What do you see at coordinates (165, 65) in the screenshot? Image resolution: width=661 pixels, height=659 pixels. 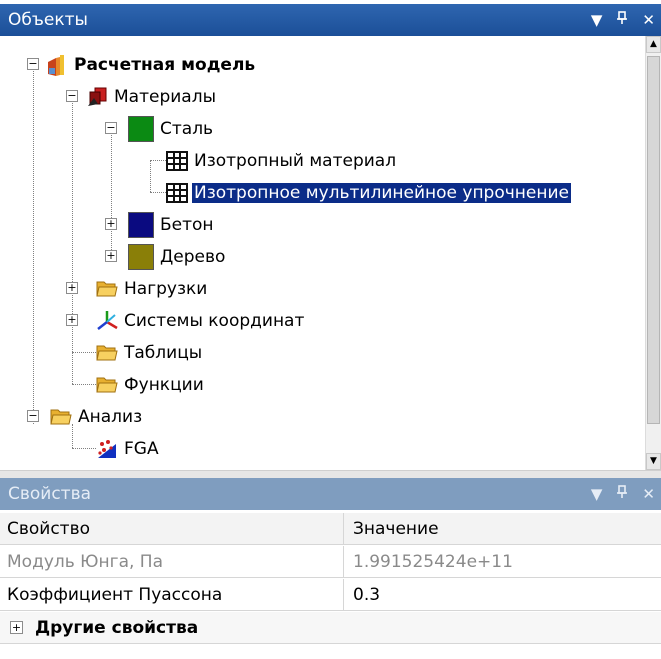 I see `tree-label-root: Расчетная модель` at bounding box center [165, 65].